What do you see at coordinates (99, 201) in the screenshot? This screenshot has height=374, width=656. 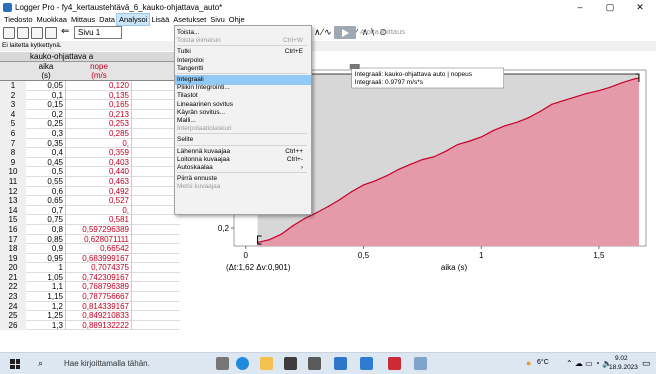 I see `speed-cell: 0,527` at bounding box center [99, 201].